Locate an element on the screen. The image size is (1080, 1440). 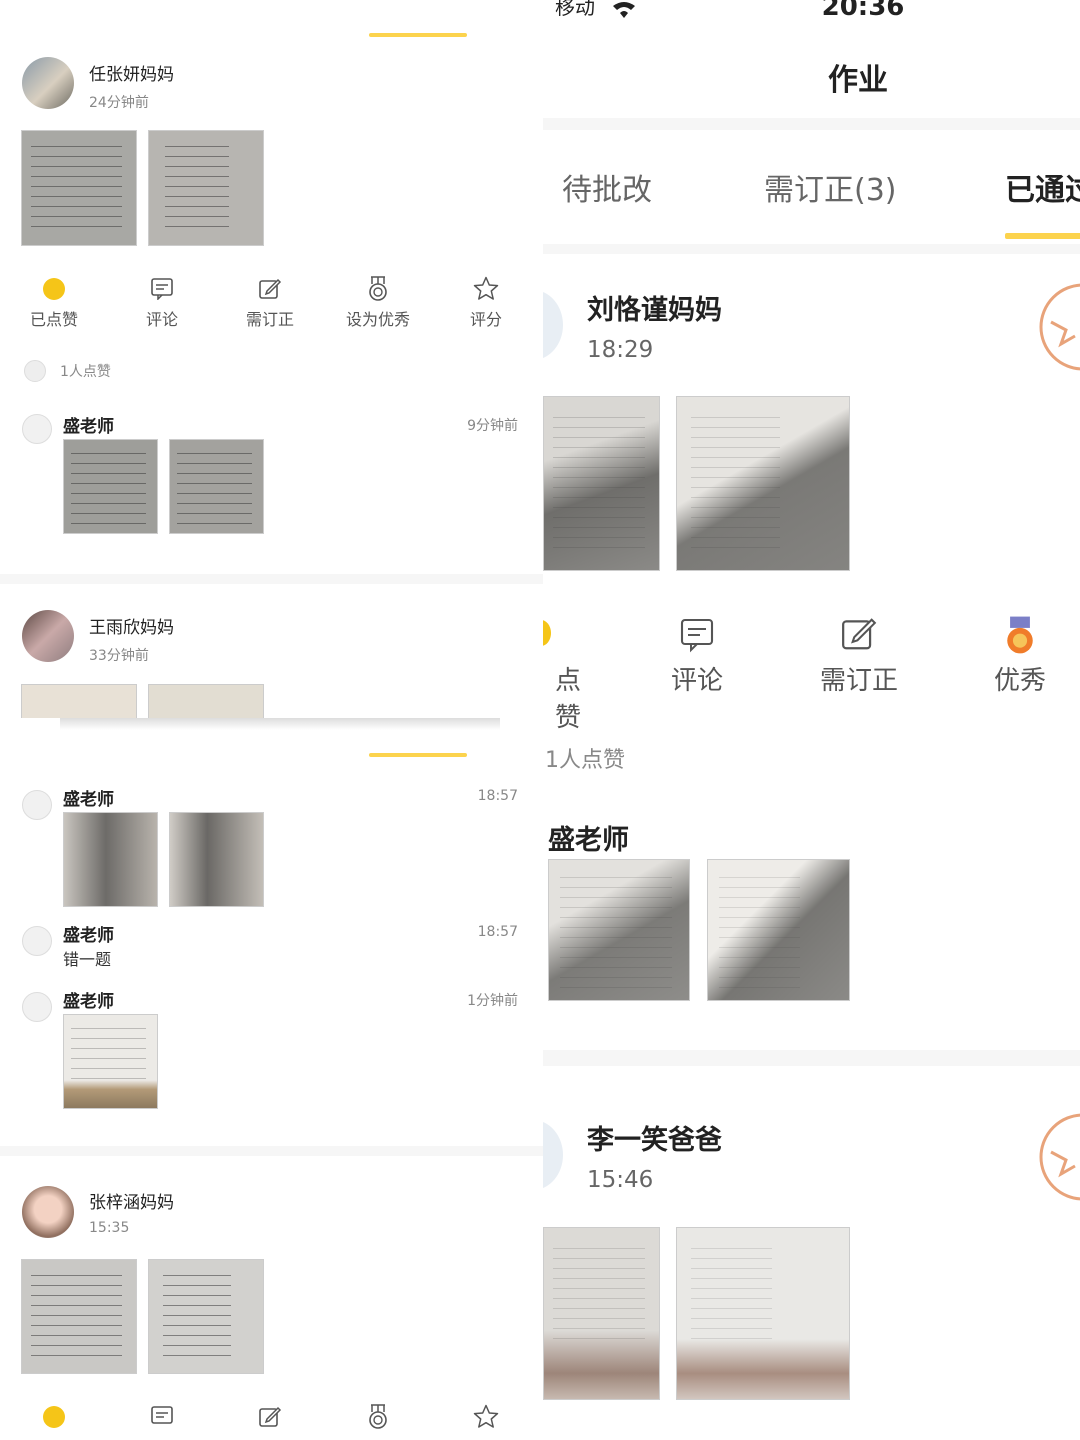
post-time: 18:29 is located at coordinates (620, 350).